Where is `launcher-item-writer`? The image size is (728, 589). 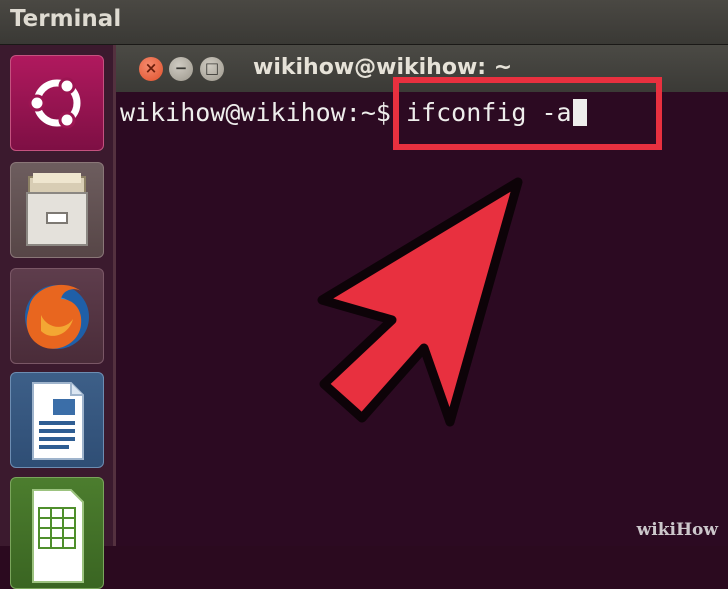
launcher-item-writer is located at coordinates (57, 420).